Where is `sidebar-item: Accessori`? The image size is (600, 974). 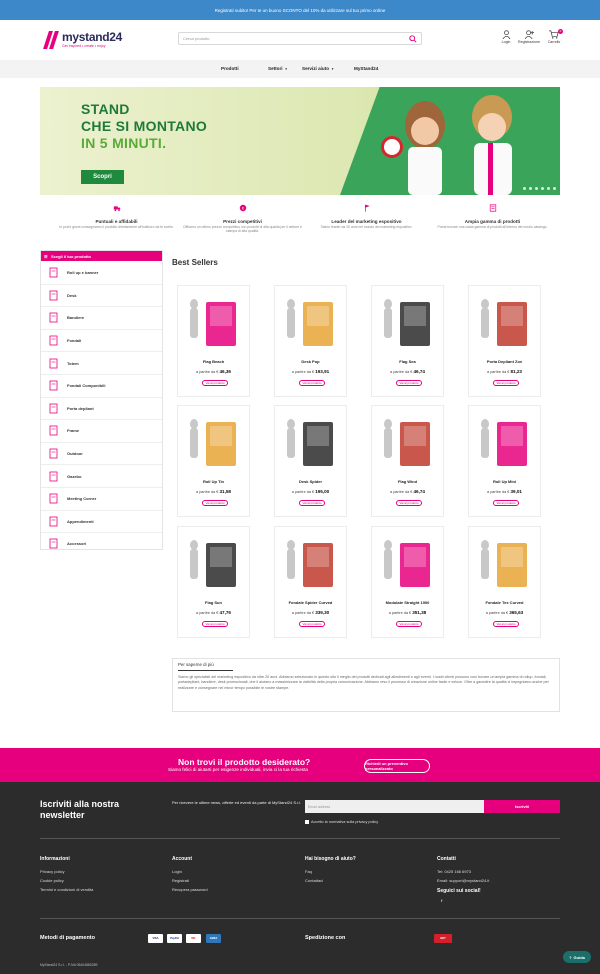
sidebar-item: Accessori is located at coordinates (101, 543).